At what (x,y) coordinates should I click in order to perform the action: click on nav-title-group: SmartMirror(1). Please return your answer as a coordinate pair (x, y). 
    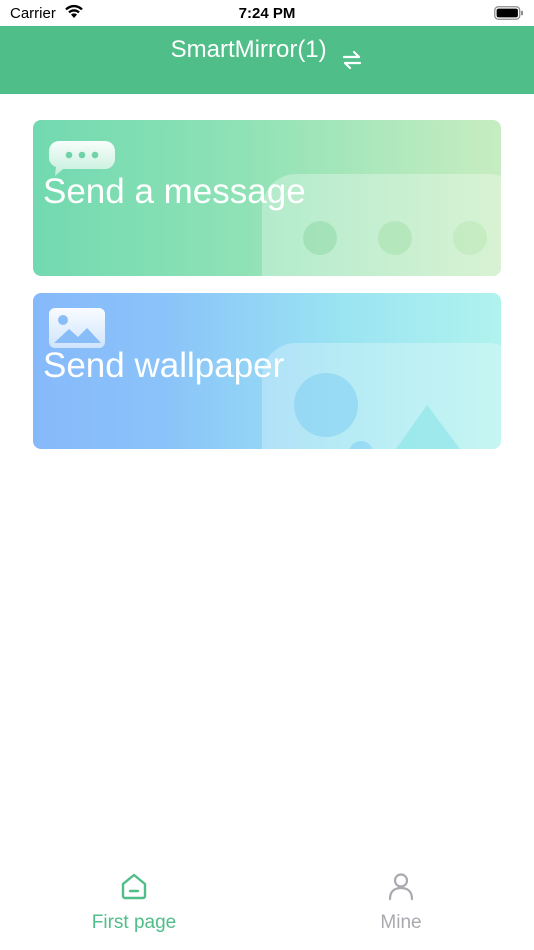
    Looking at the image, I should click on (267, 53).